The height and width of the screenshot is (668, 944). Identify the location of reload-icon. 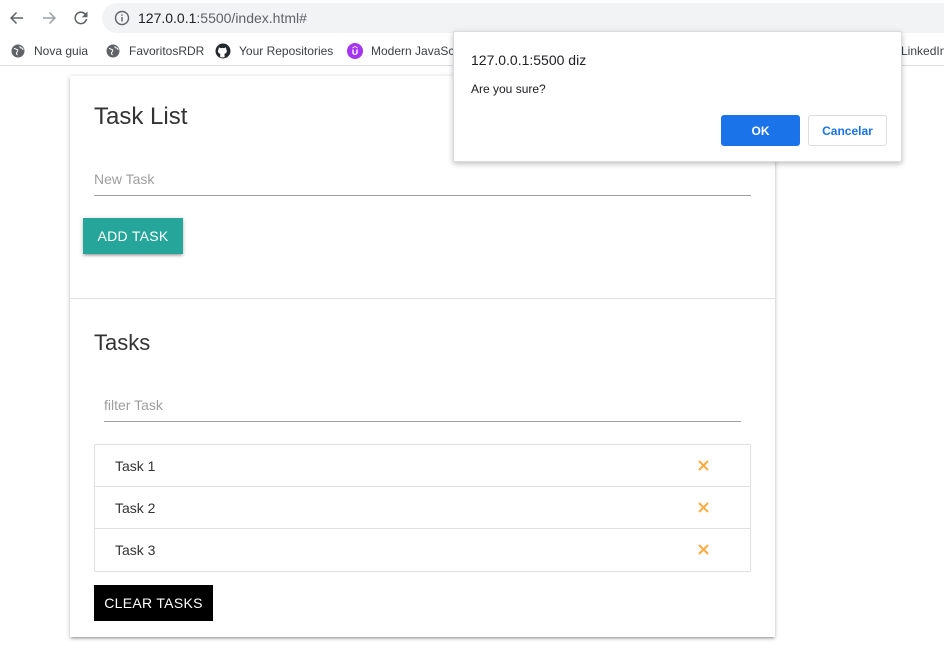
(81, 18).